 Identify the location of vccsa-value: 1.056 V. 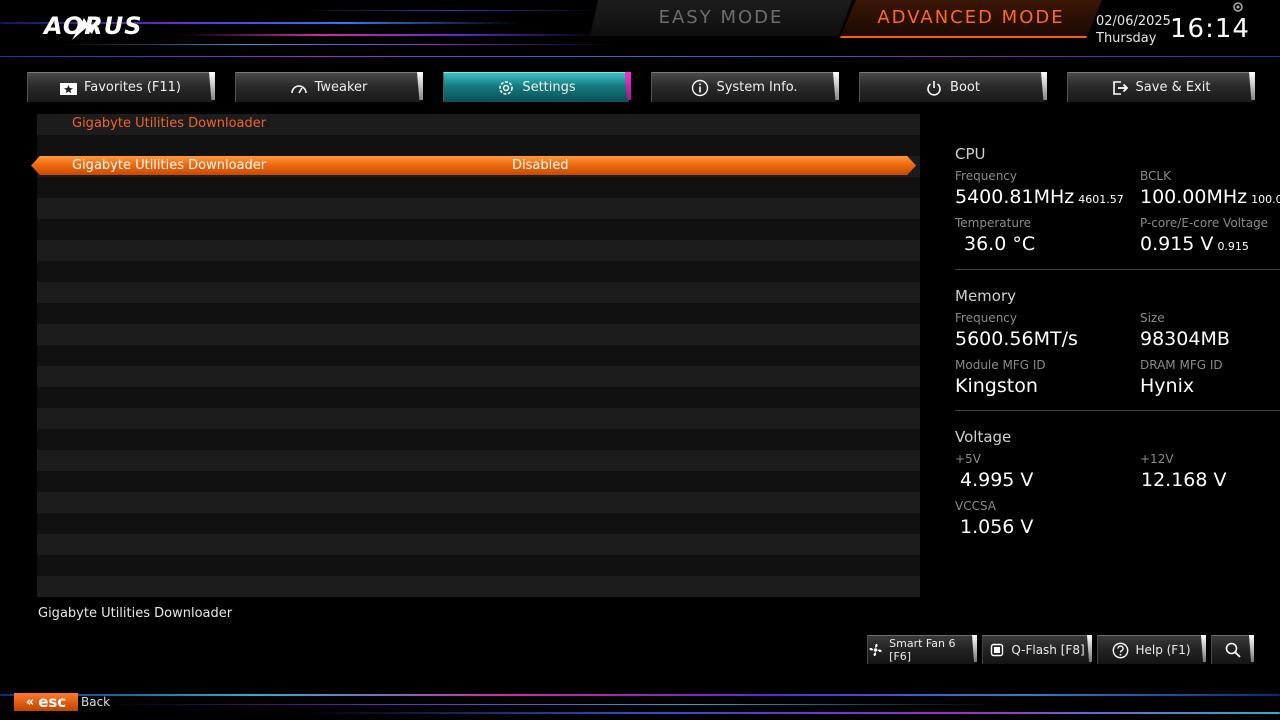
(997, 527).